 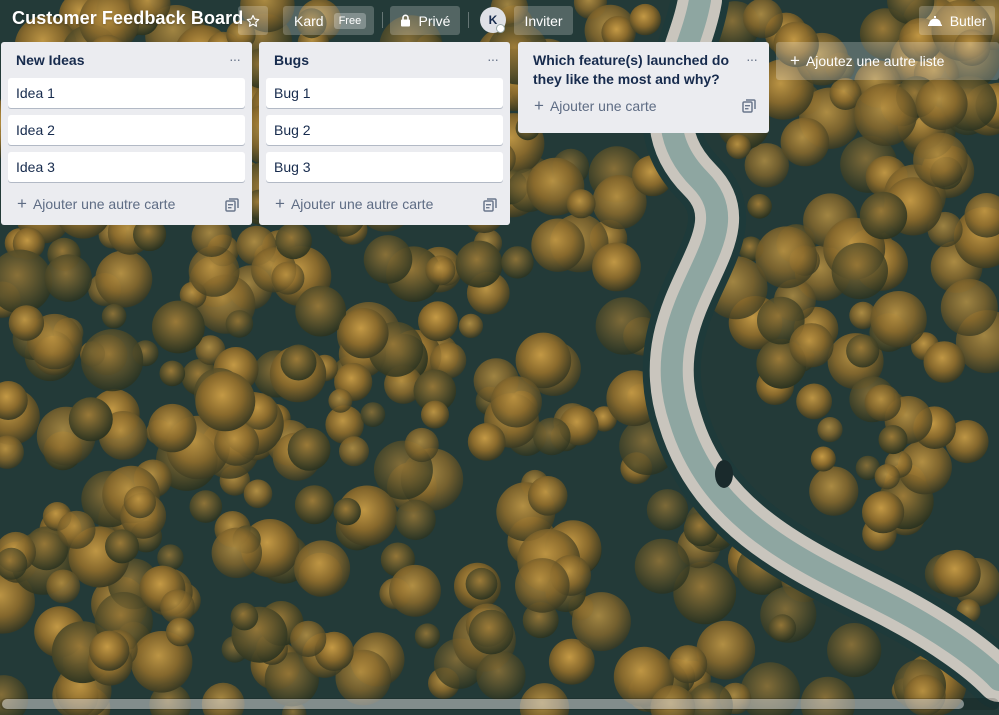 What do you see at coordinates (126, 130) in the screenshot?
I see `card: Idea 2` at bounding box center [126, 130].